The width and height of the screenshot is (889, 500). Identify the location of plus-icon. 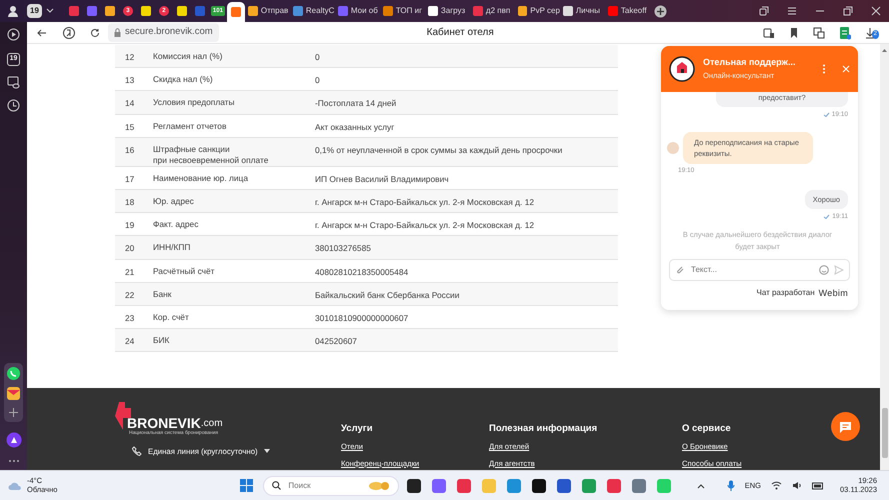
(13, 412).